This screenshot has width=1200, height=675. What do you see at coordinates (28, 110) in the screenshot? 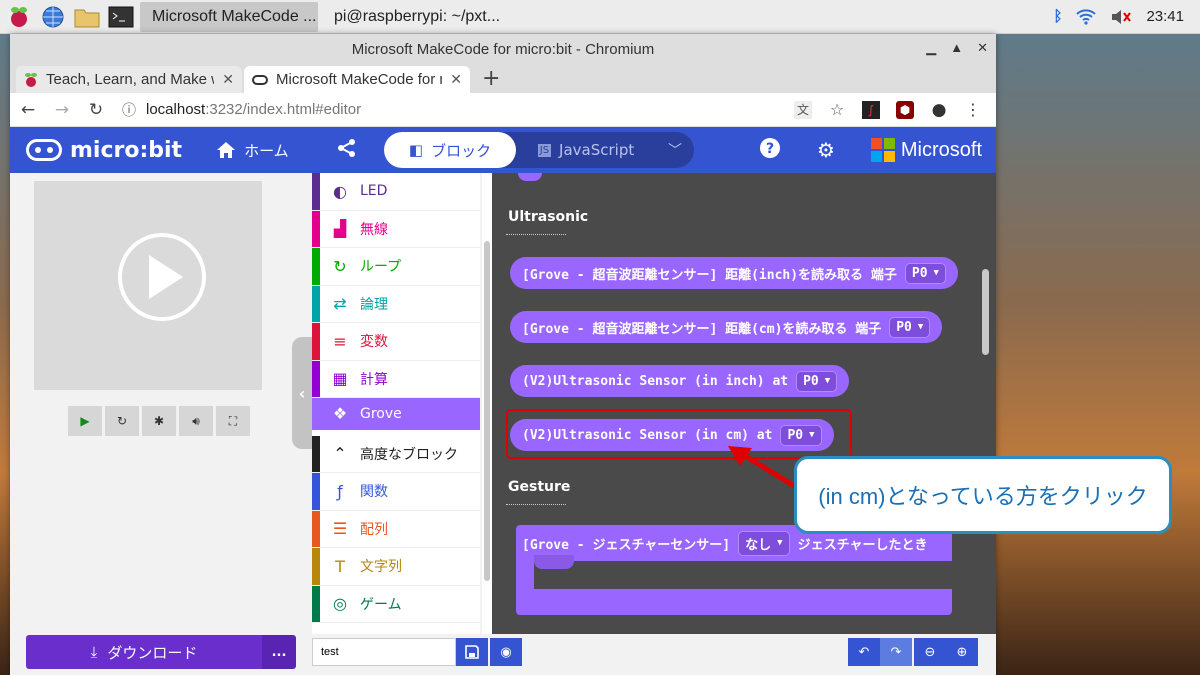
I see `back-icon: ←` at bounding box center [28, 110].